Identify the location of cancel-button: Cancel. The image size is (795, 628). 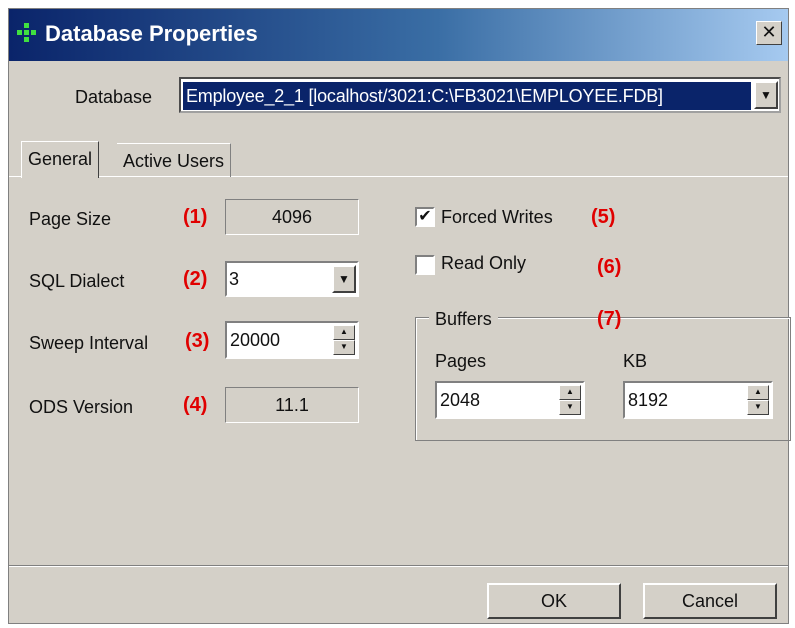
(710, 601).